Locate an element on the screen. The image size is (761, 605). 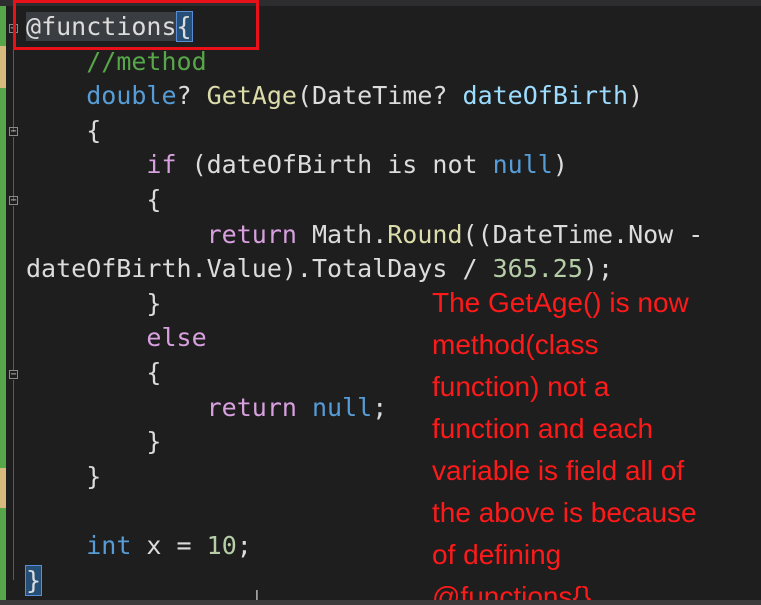
code-token: dateOfBirth is located at coordinates (545, 96).